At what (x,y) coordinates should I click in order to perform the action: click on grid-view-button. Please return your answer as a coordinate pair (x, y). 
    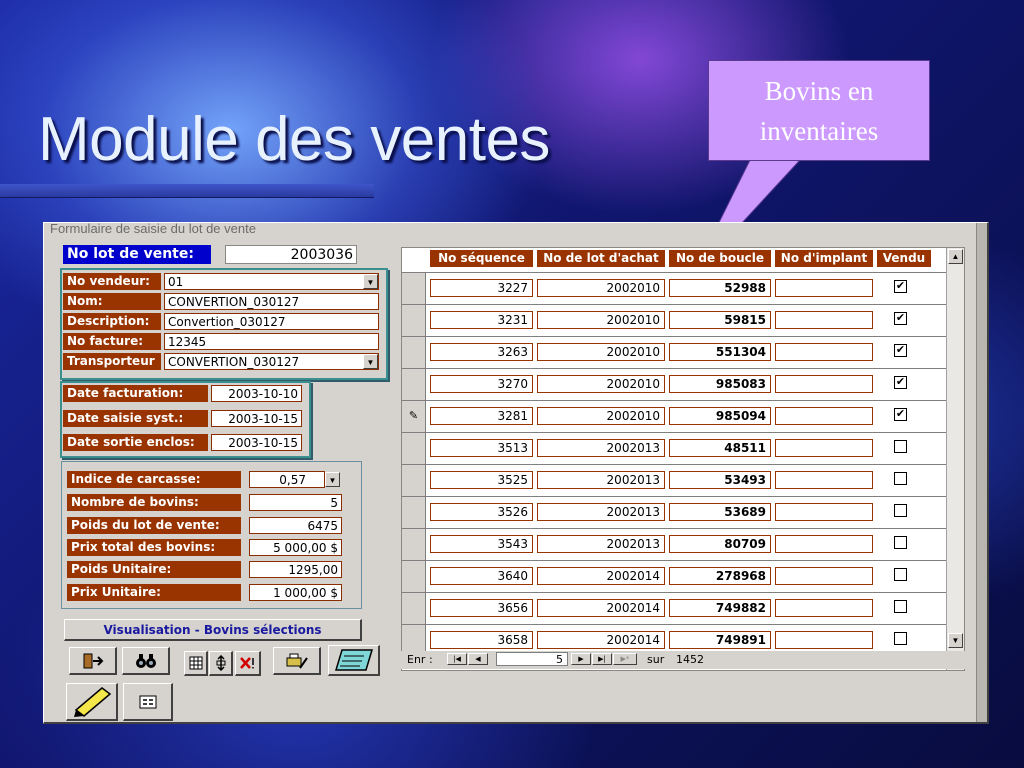
    Looking at the image, I should click on (196, 663).